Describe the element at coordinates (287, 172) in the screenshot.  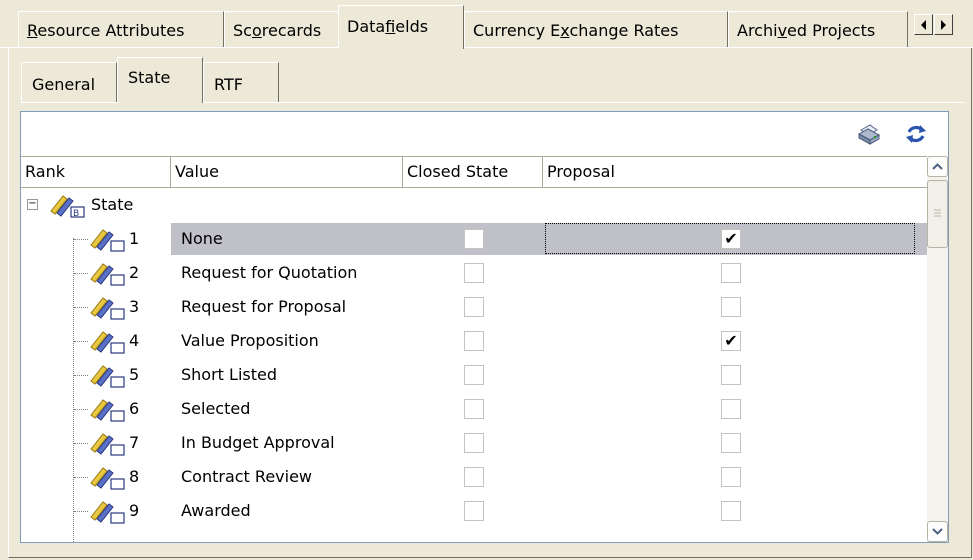
I see `column-header-value: Value` at that location.